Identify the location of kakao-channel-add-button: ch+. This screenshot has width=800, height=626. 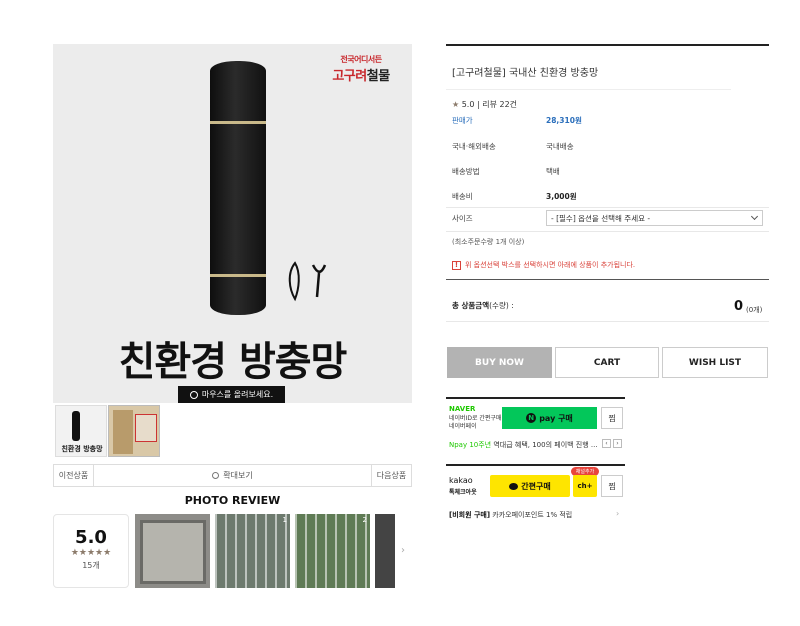
(585, 486).